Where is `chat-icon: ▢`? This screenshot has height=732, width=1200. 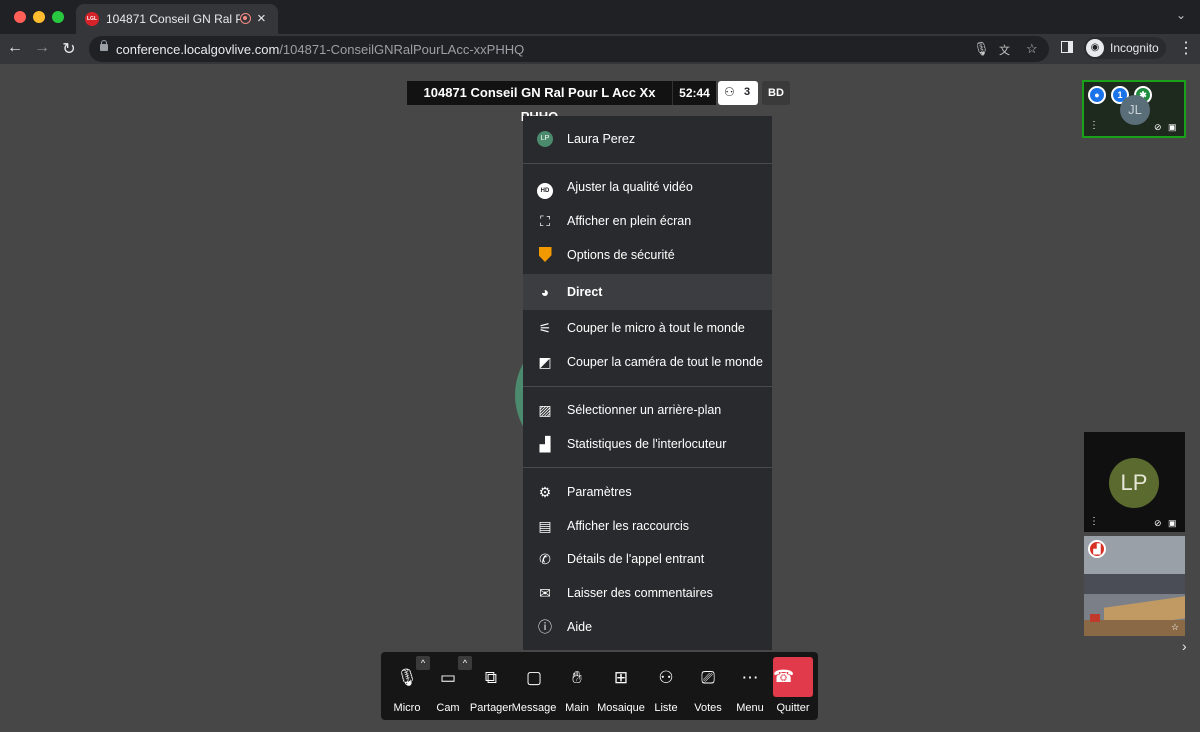 chat-icon: ▢ is located at coordinates (534, 677).